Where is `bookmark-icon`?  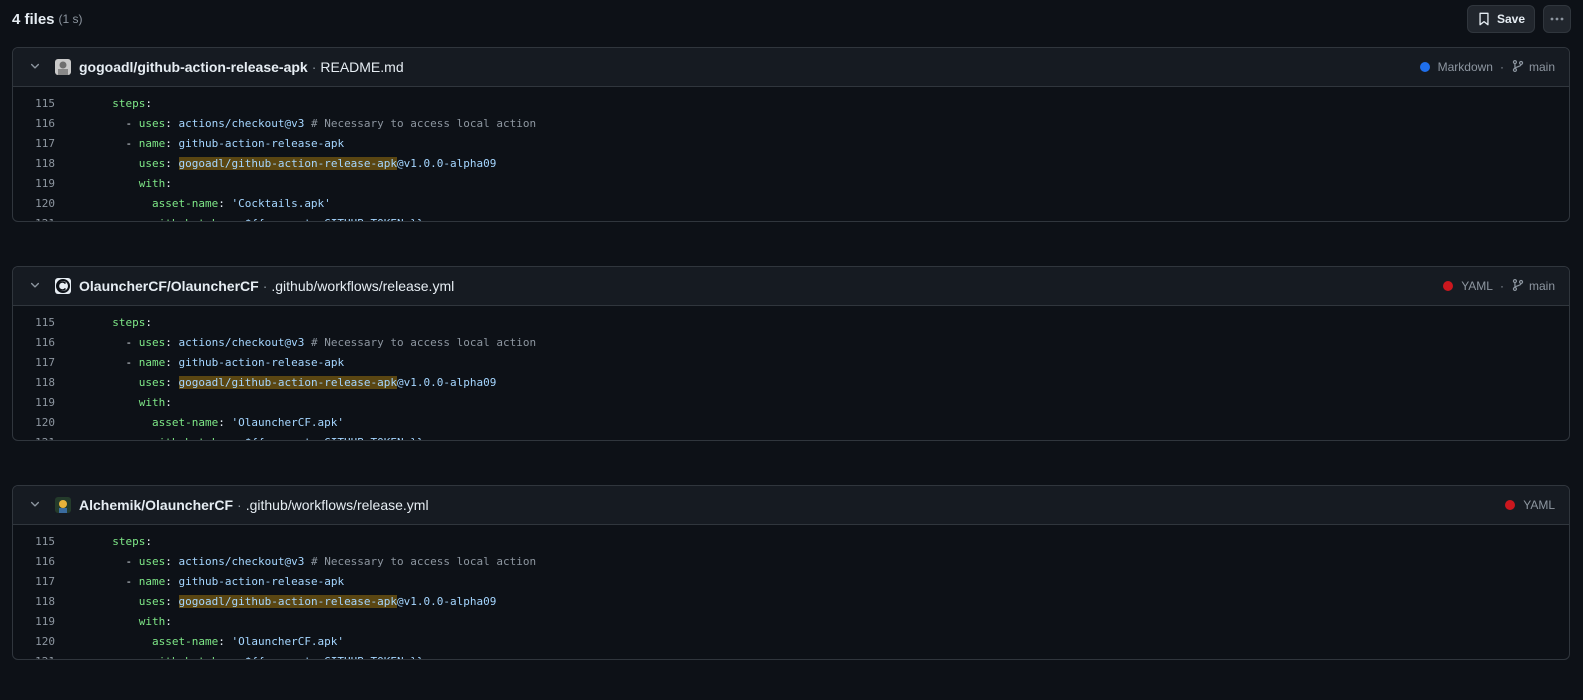 bookmark-icon is located at coordinates (1484, 19).